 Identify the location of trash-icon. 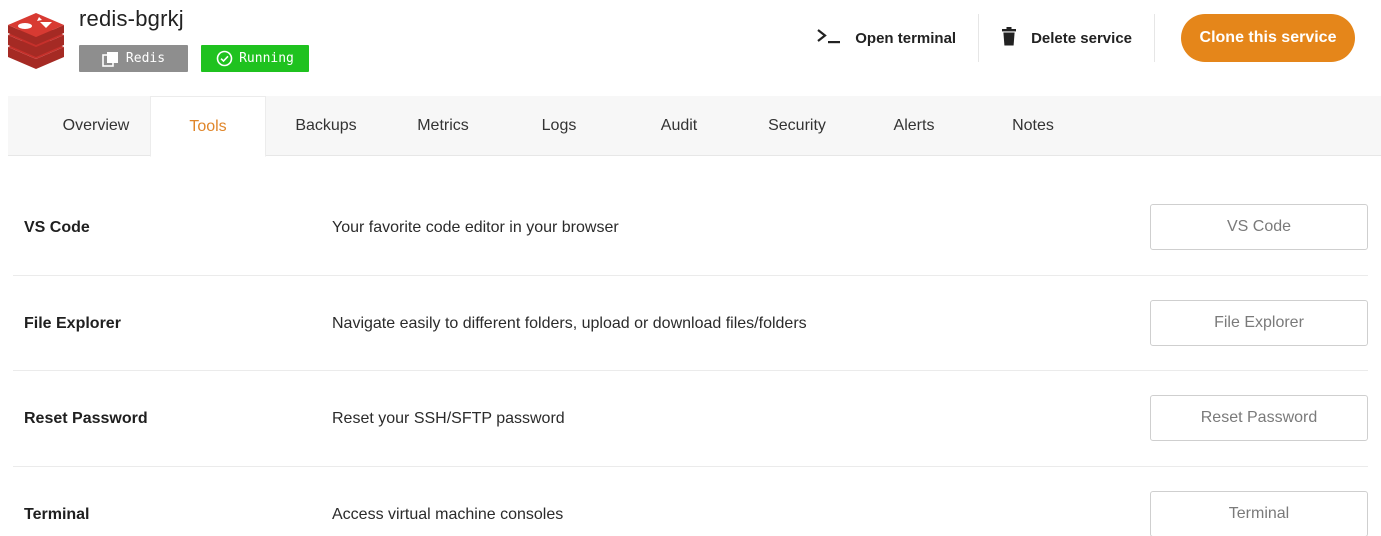
(1009, 38).